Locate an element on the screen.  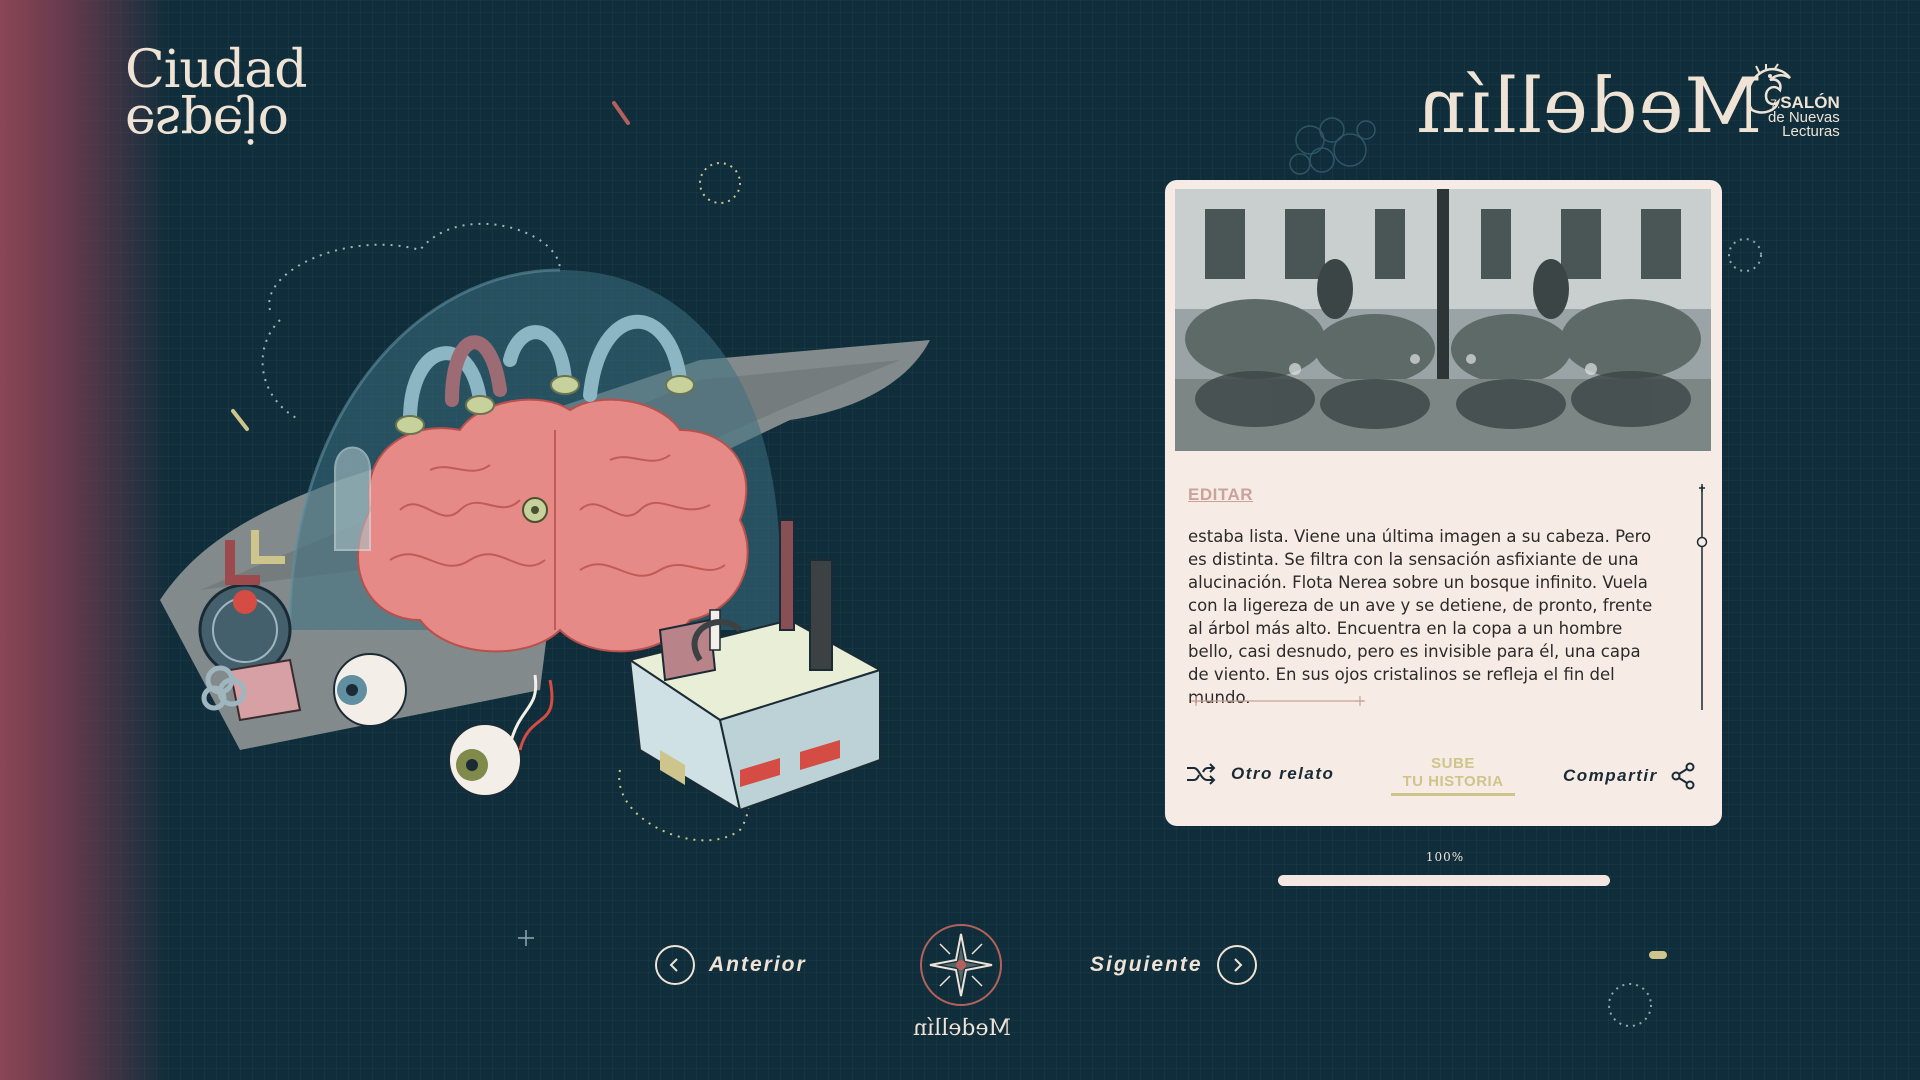
other-story-button: Otro relato is located at coordinates (1259, 774).